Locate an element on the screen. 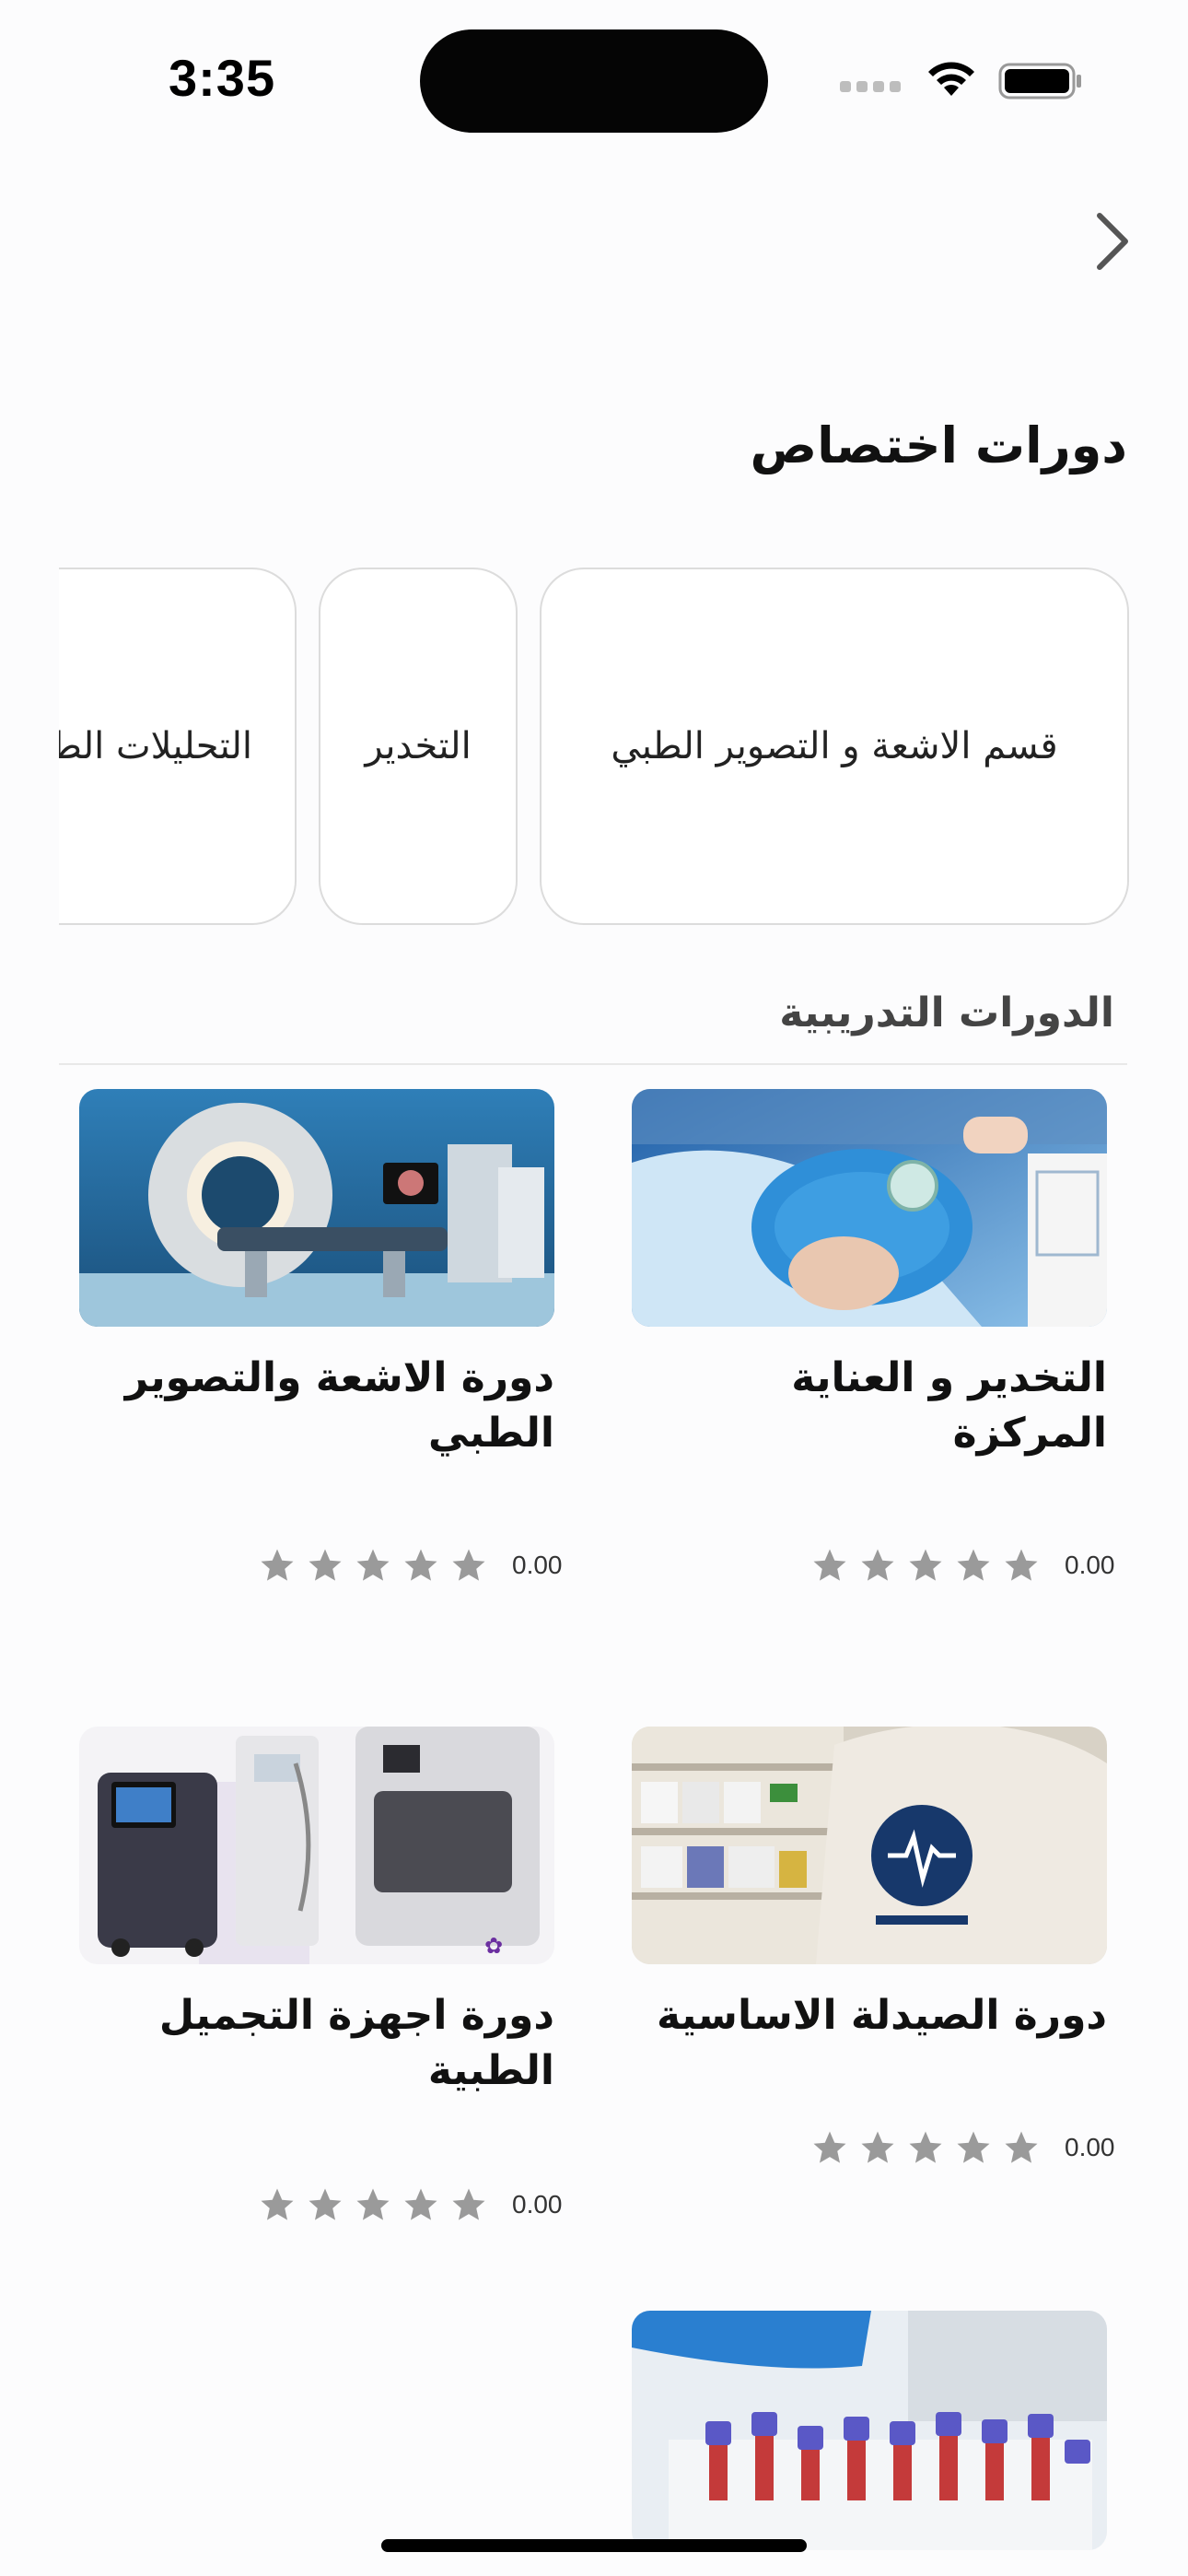  chevron-right-icon is located at coordinates (1112, 241).